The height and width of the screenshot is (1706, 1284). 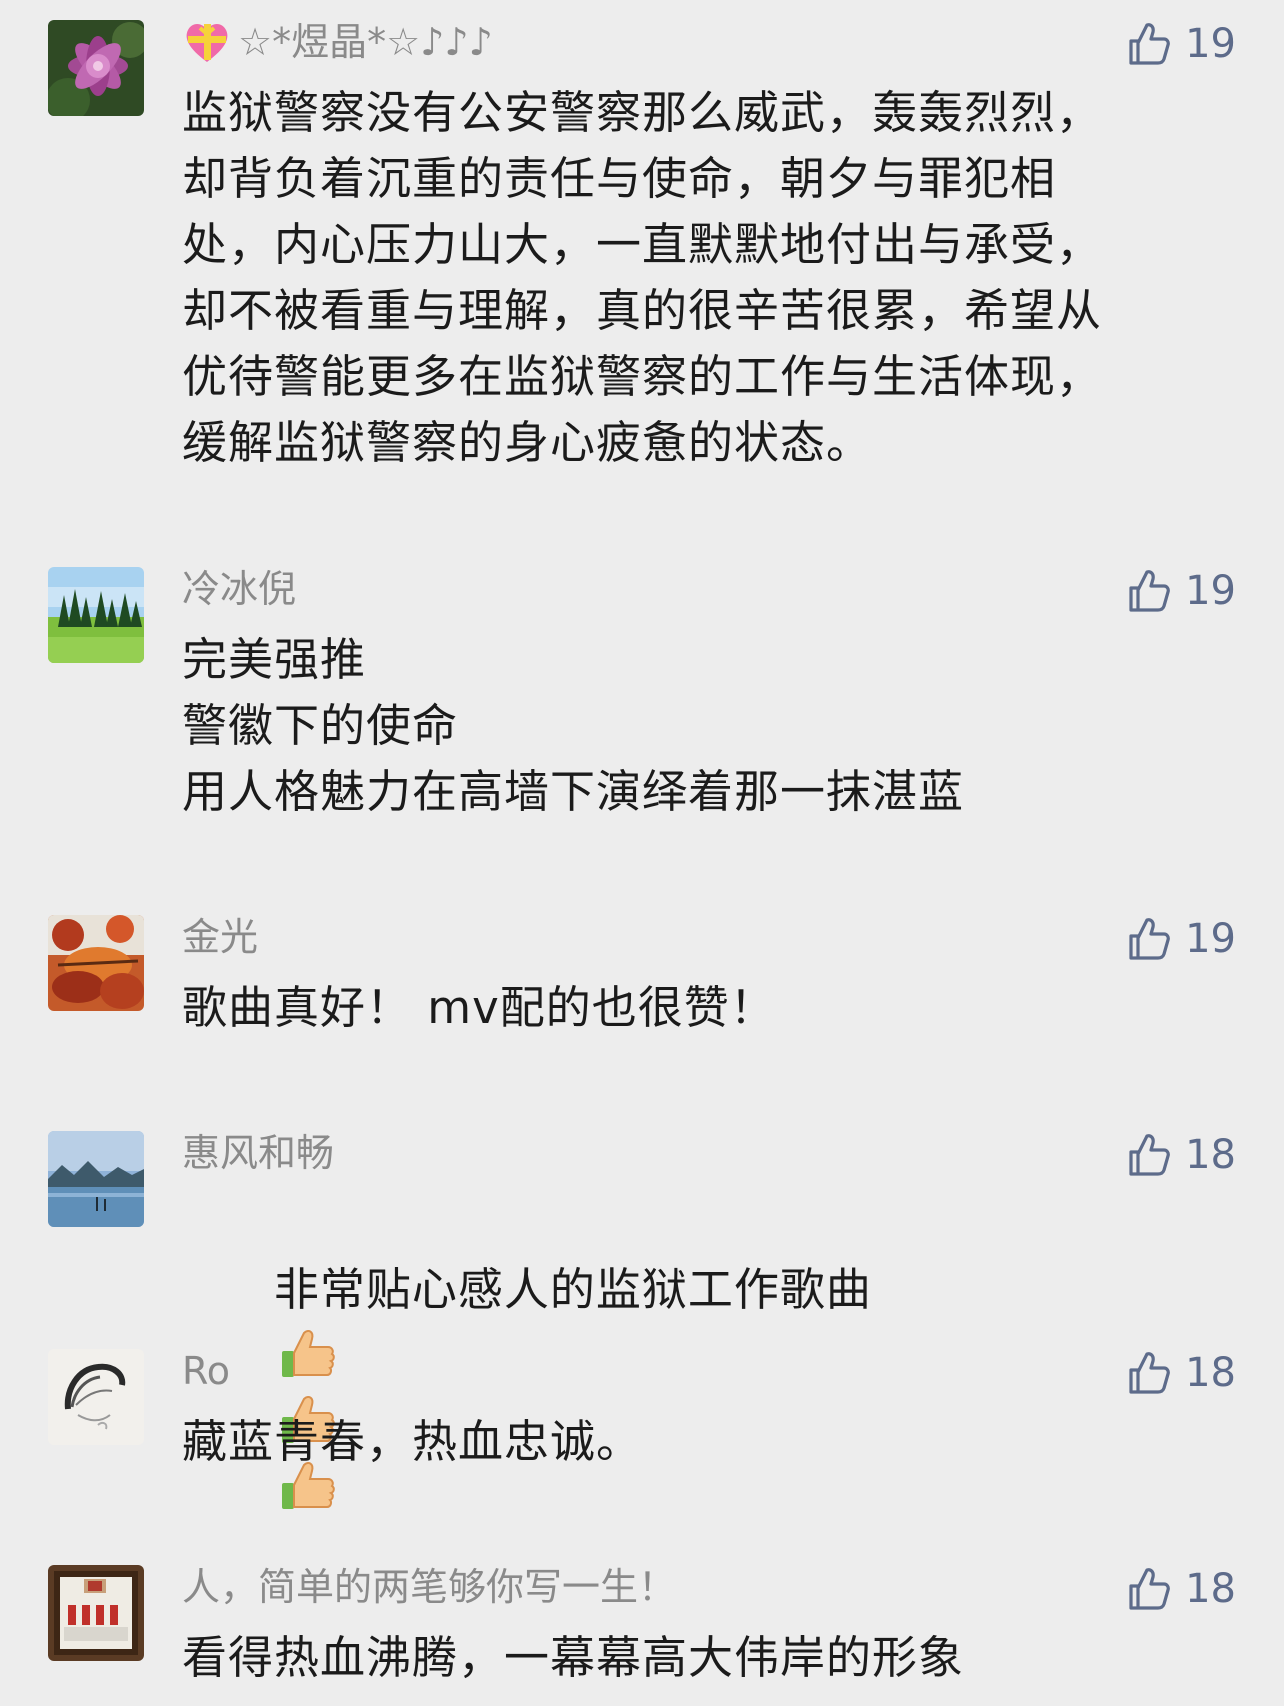 I want to click on comment-text: 歌曲真好！ mv配的也很赞！, so click(x=479, y=1007).